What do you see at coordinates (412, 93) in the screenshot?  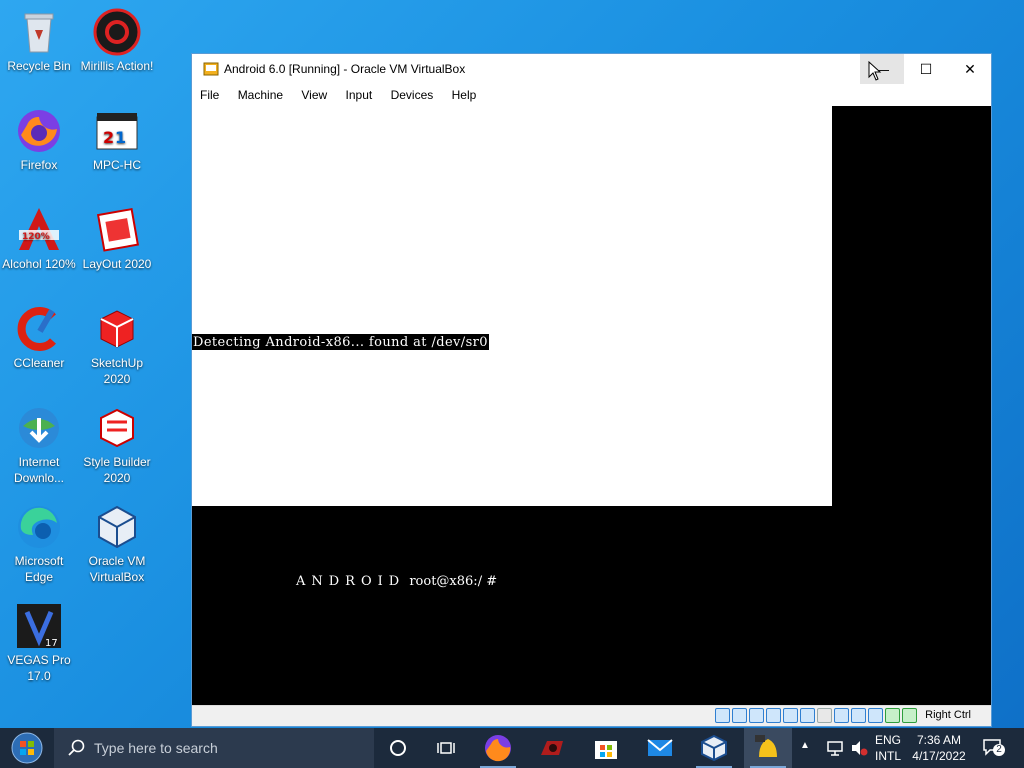 I see `menu-devices: Devices` at bounding box center [412, 93].